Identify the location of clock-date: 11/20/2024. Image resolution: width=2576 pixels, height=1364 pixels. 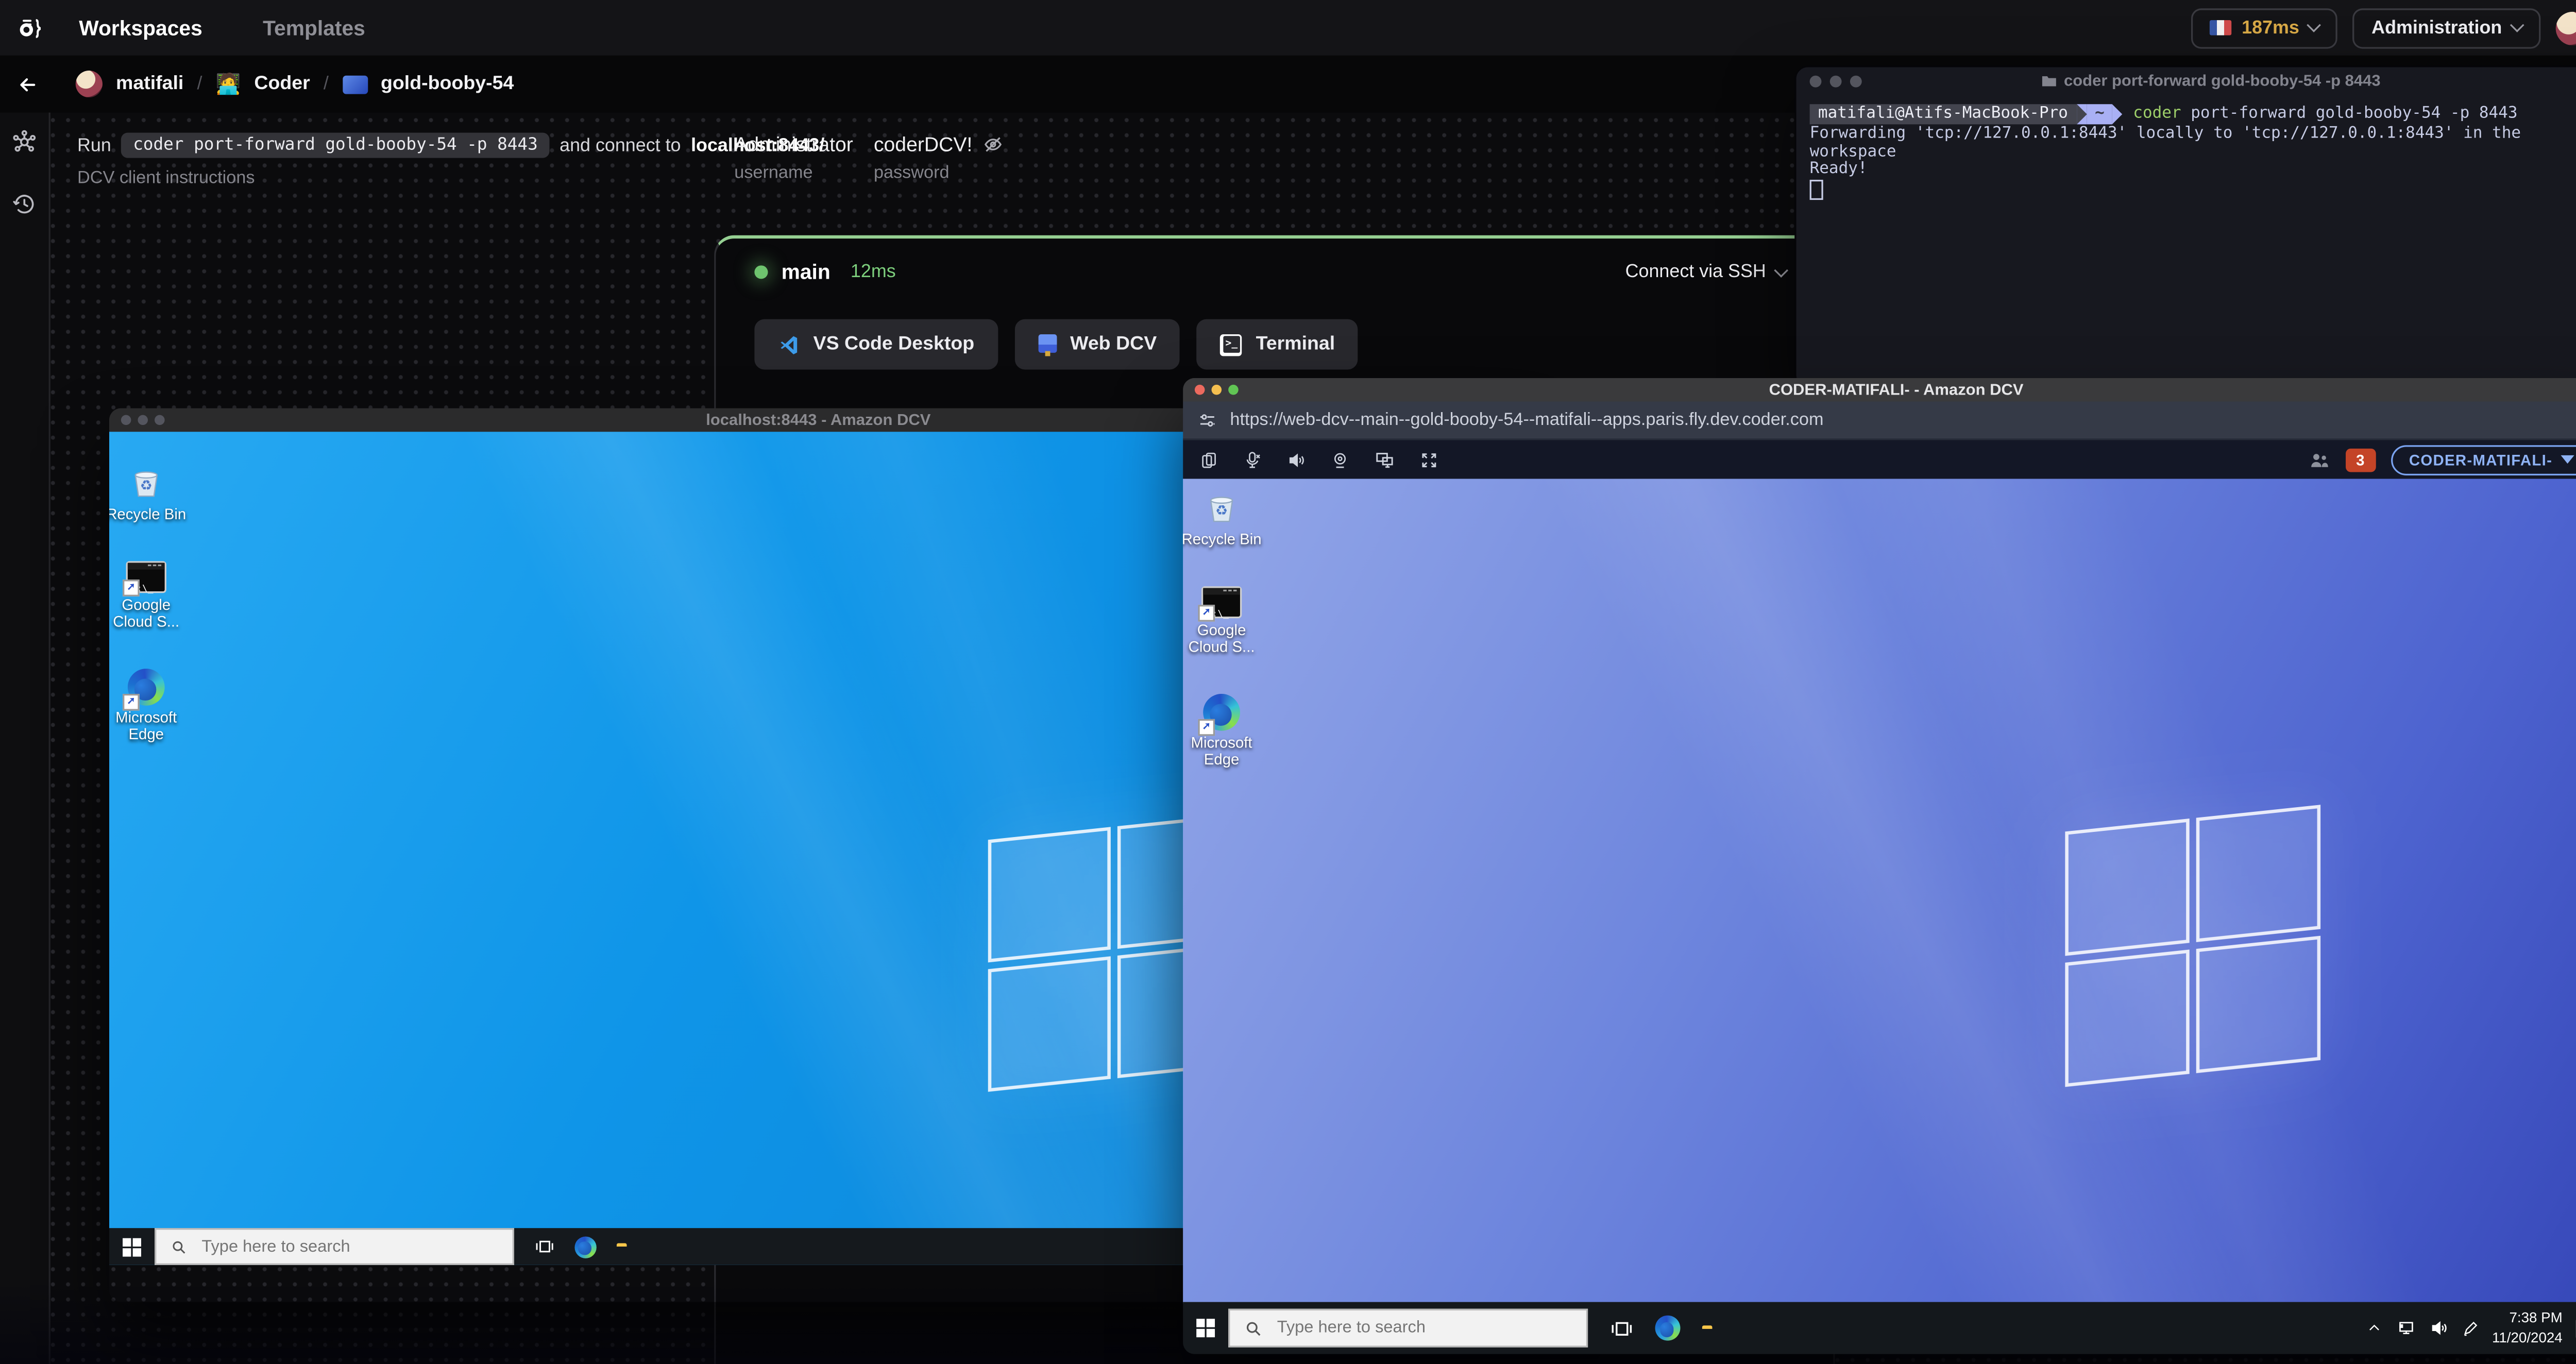
(2527, 1336).